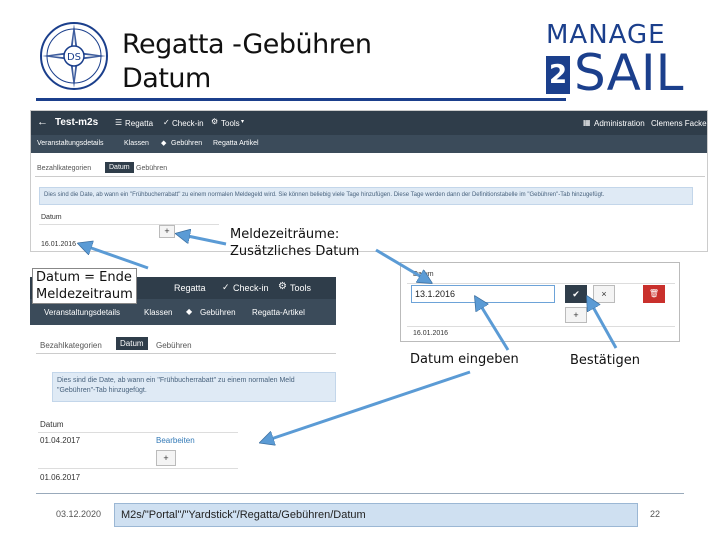 The image size is (720, 540). I want to click on column-datum: Datum, so click(51, 217).